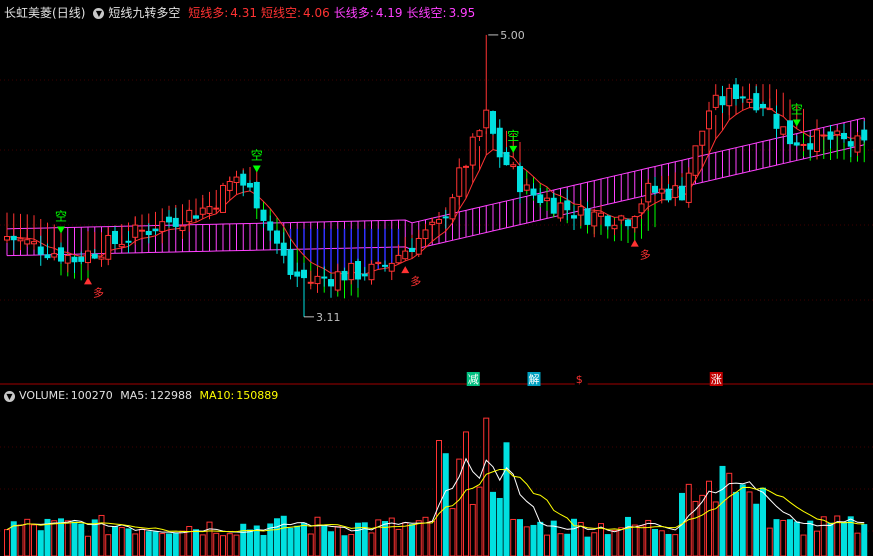 The image size is (873, 556). What do you see at coordinates (534, 379) in the screenshot?
I see `event-tag-label: 解` at bounding box center [534, 379].